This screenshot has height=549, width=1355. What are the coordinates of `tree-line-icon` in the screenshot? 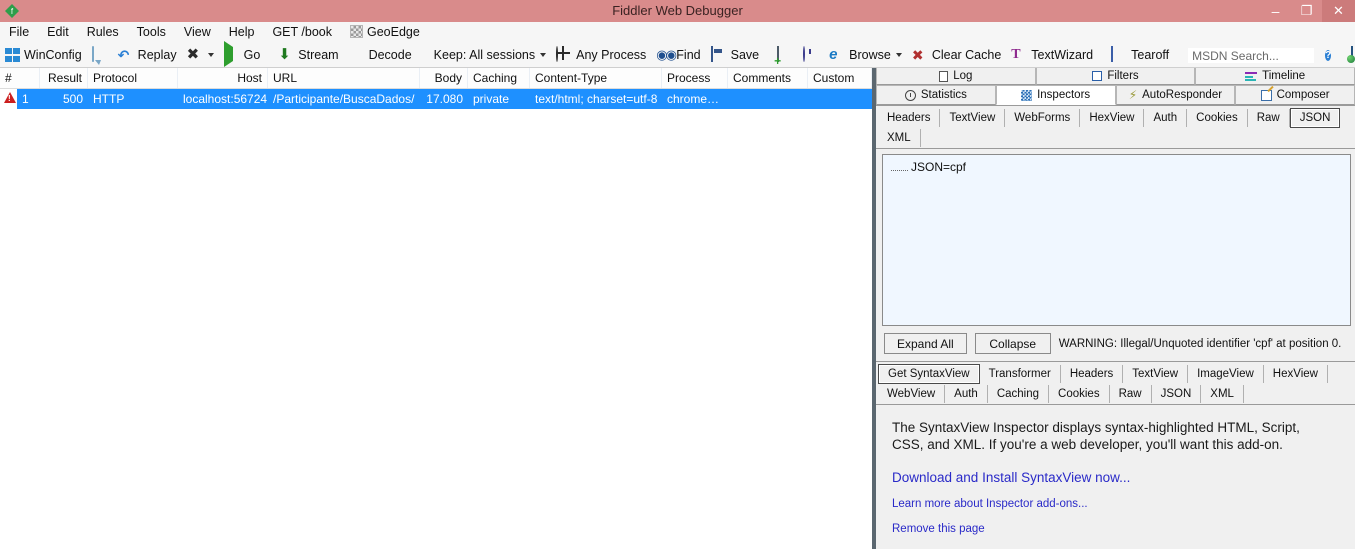 It's located at (899, 167).